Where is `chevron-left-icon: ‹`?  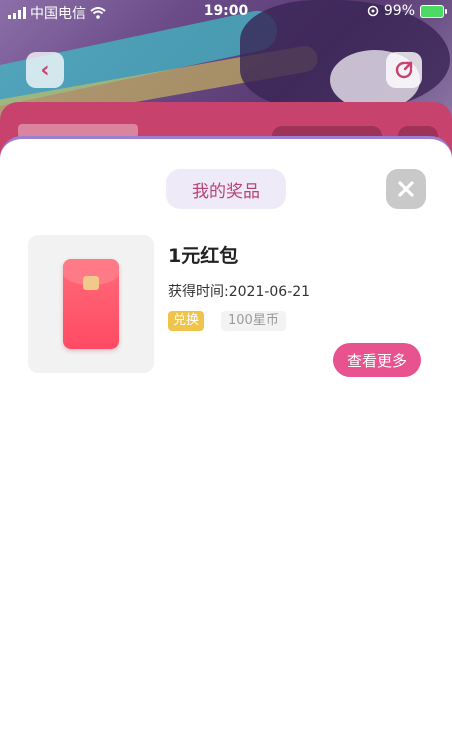
chevron-left-icon: ‹ is located at coordinates (45, 70).